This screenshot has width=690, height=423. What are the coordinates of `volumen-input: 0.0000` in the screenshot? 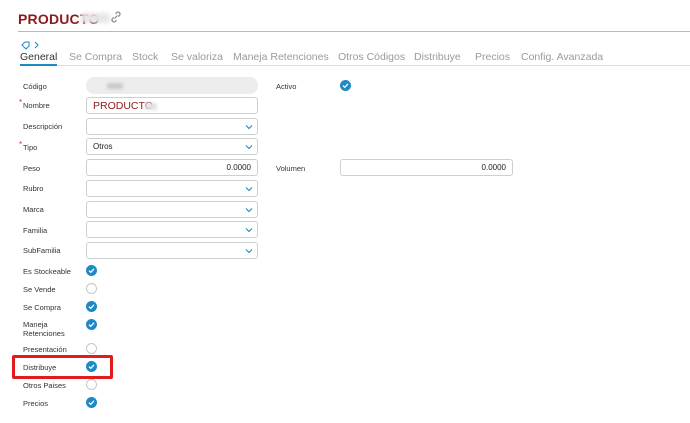 It's located at (426, 167).